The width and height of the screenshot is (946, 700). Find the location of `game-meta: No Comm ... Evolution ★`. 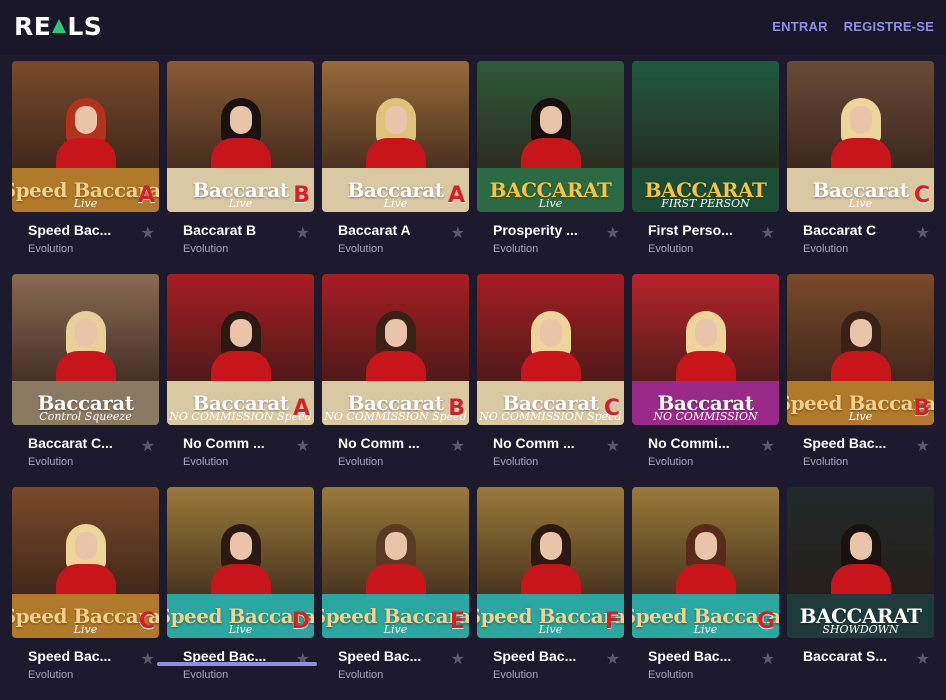

game-meta: No Comm ... Evolution ★ is located at coordinates (550, 446).